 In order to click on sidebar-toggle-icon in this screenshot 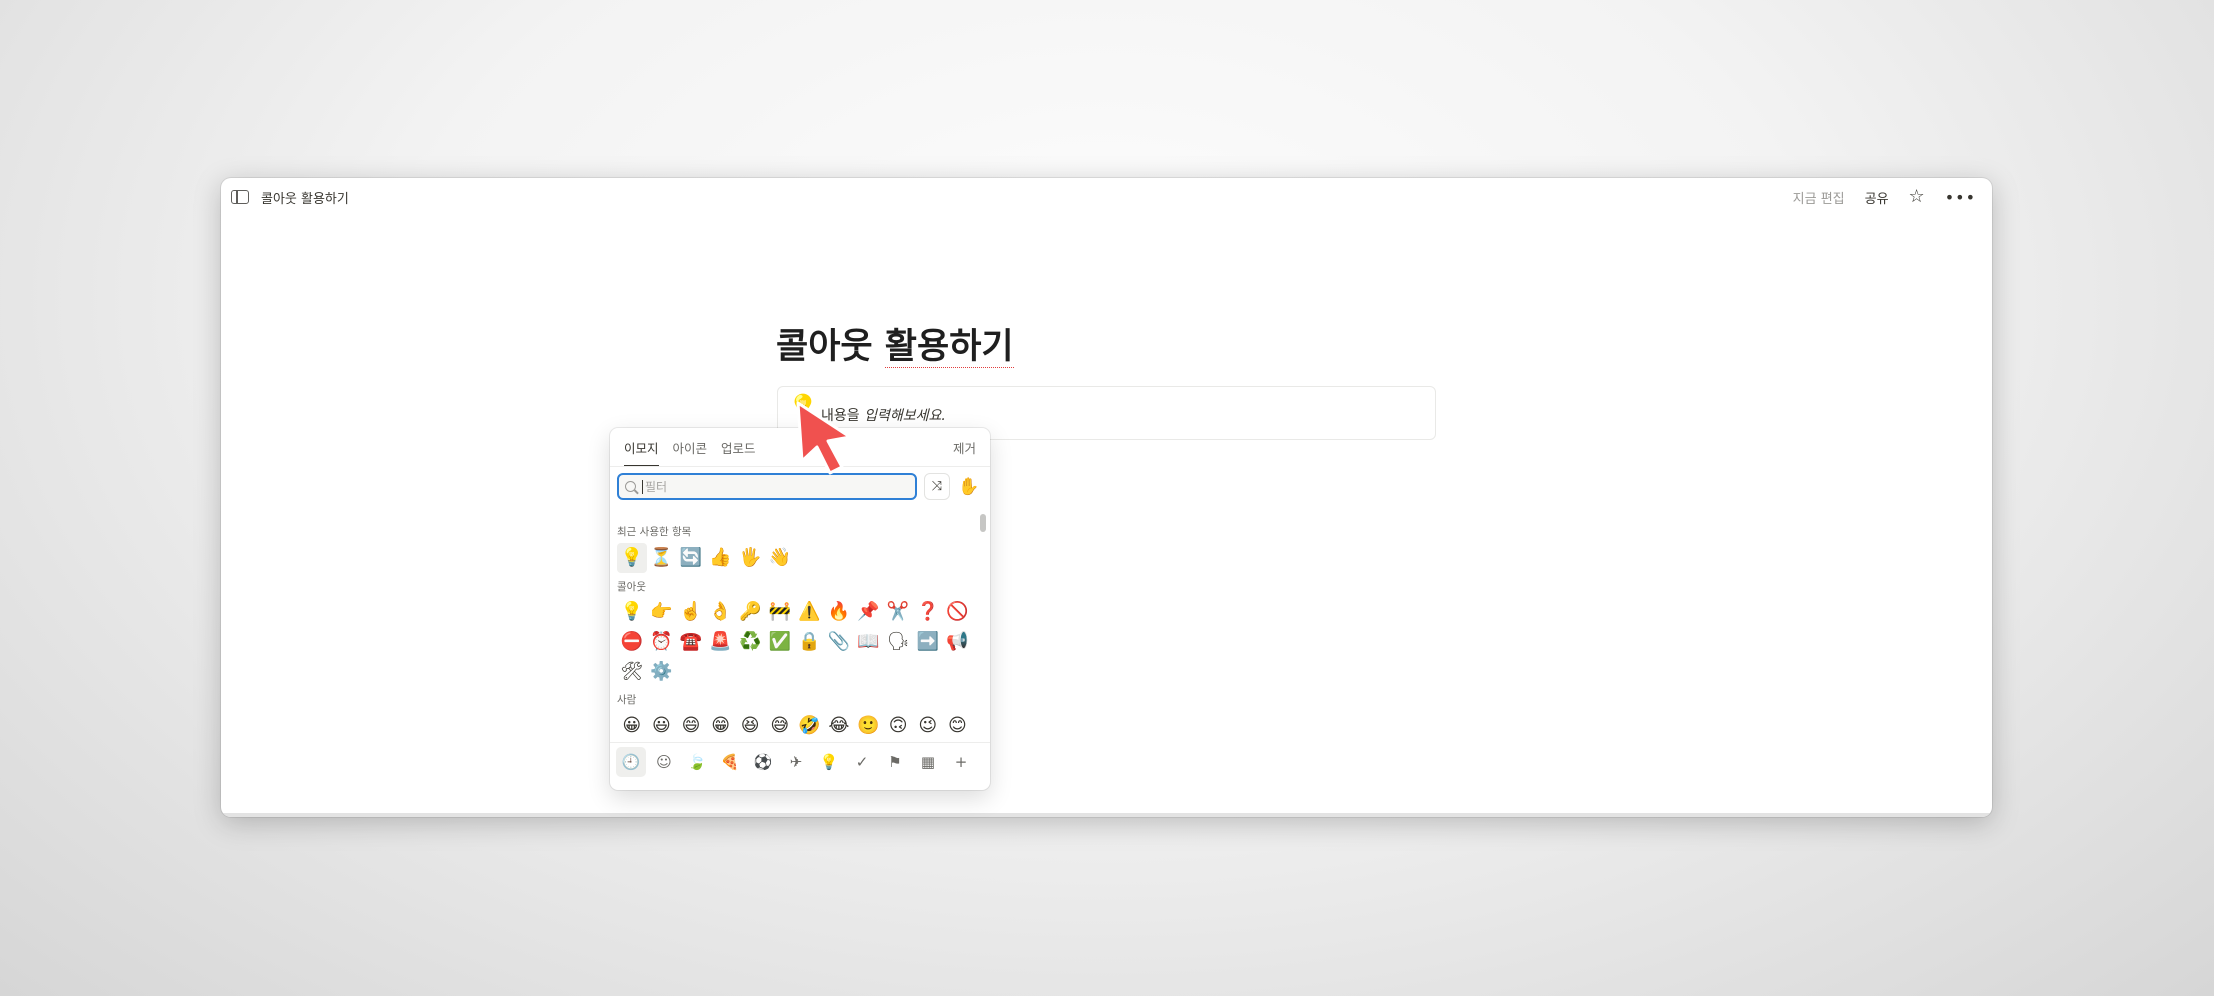, I will do `click(240, 197)`.